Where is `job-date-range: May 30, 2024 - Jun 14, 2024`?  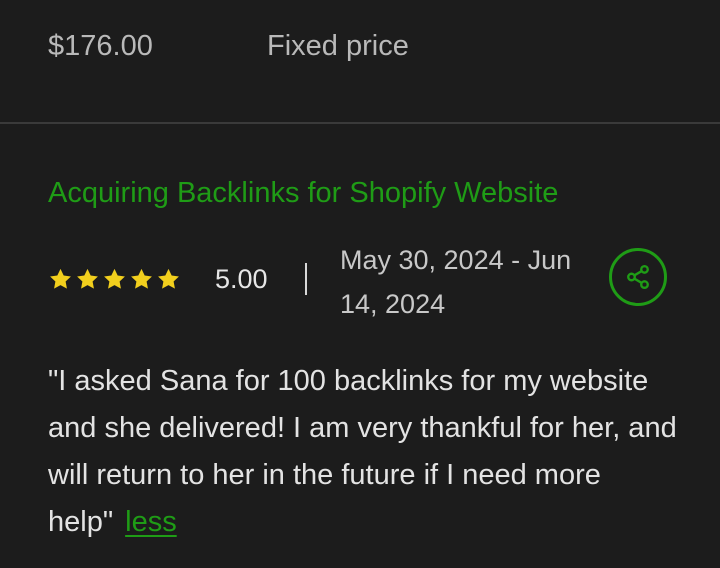
job-date-range: May 30, 2024 - Jun 14, 2024 is located at coordinates (456, 282).